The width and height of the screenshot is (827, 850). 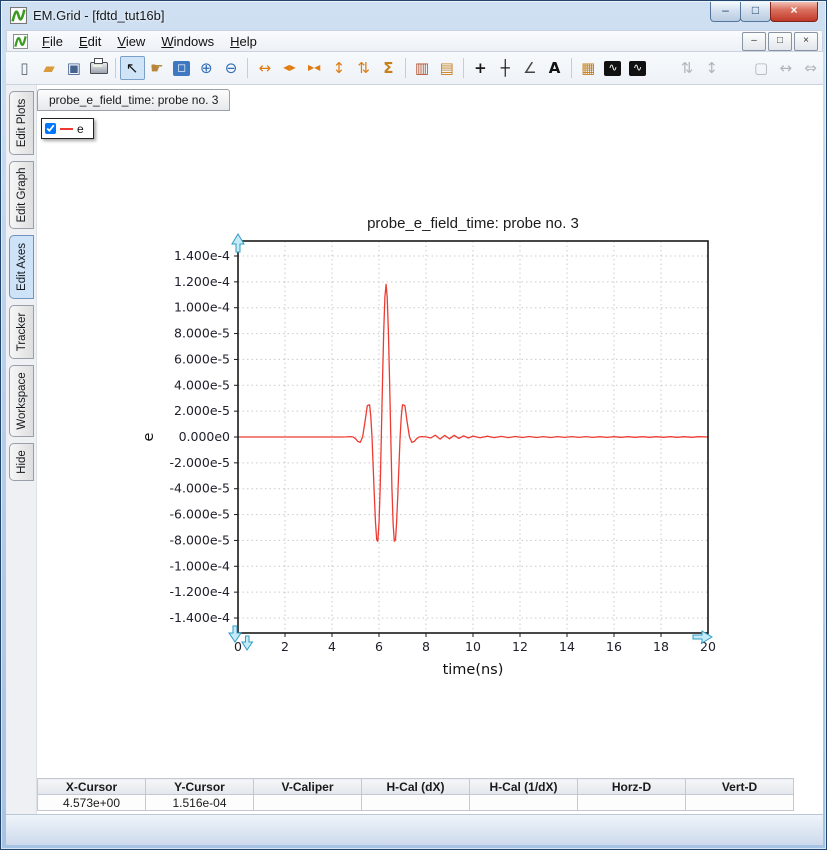 What do you see at coordinates (200, 514) in the screenshot?
I see `y-tick-label: -6.000e-5` at bounding box center [200, 514].